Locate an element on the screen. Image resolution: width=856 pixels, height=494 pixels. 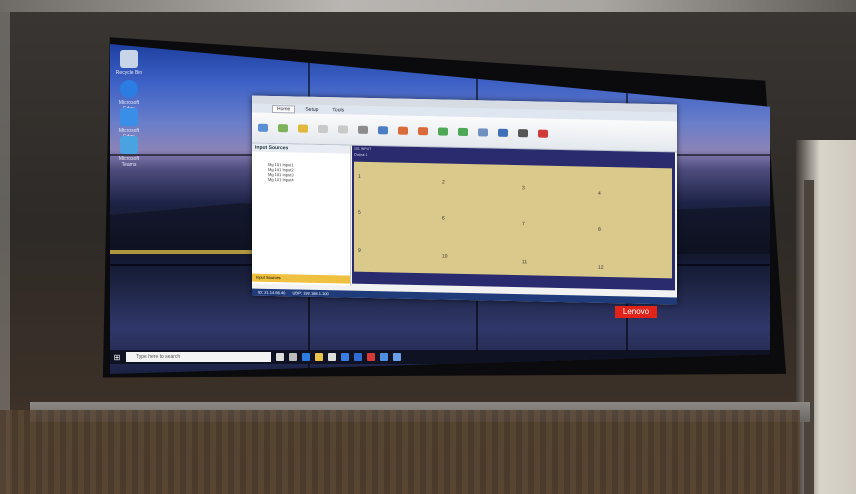
tile-number: 5 is located at coordinates (359, 212).